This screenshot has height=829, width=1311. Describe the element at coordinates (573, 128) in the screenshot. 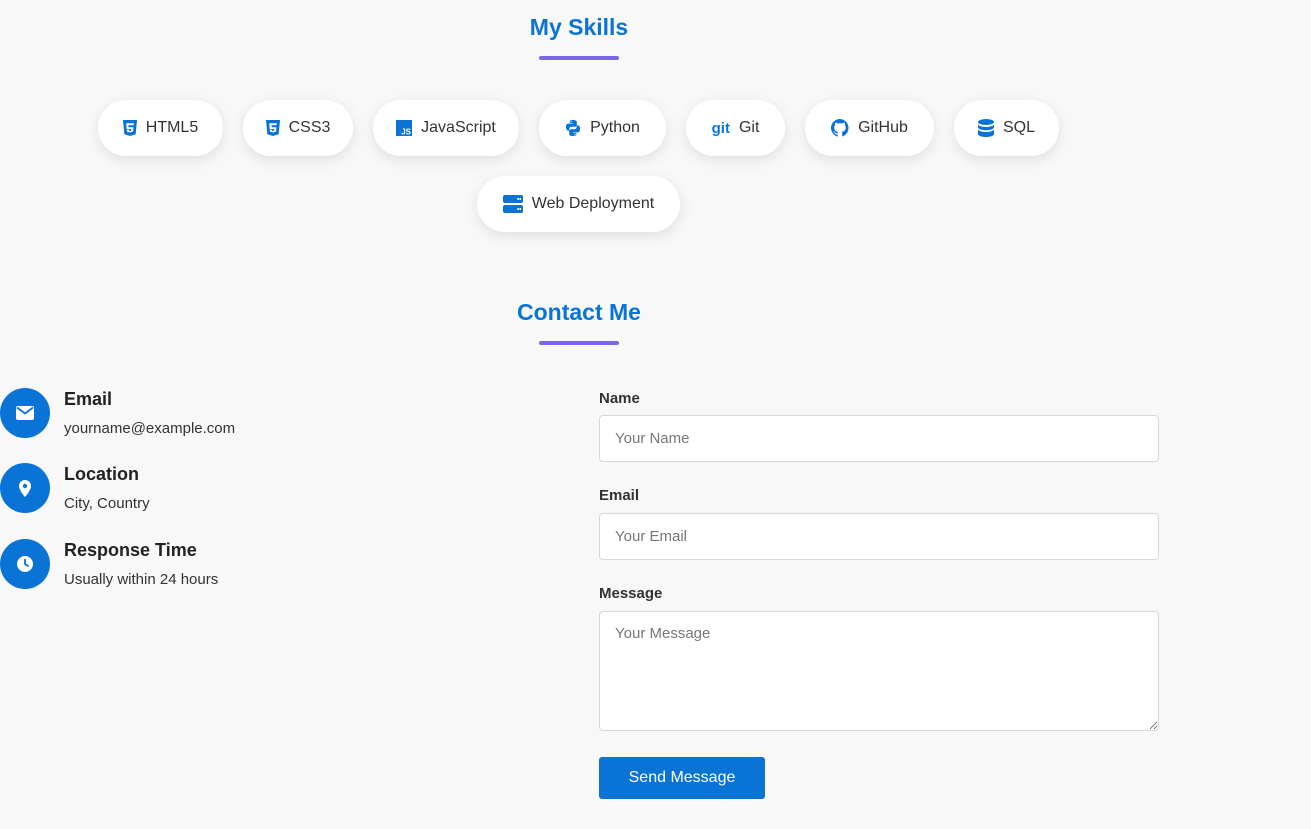

I see `python-icon` at that location.